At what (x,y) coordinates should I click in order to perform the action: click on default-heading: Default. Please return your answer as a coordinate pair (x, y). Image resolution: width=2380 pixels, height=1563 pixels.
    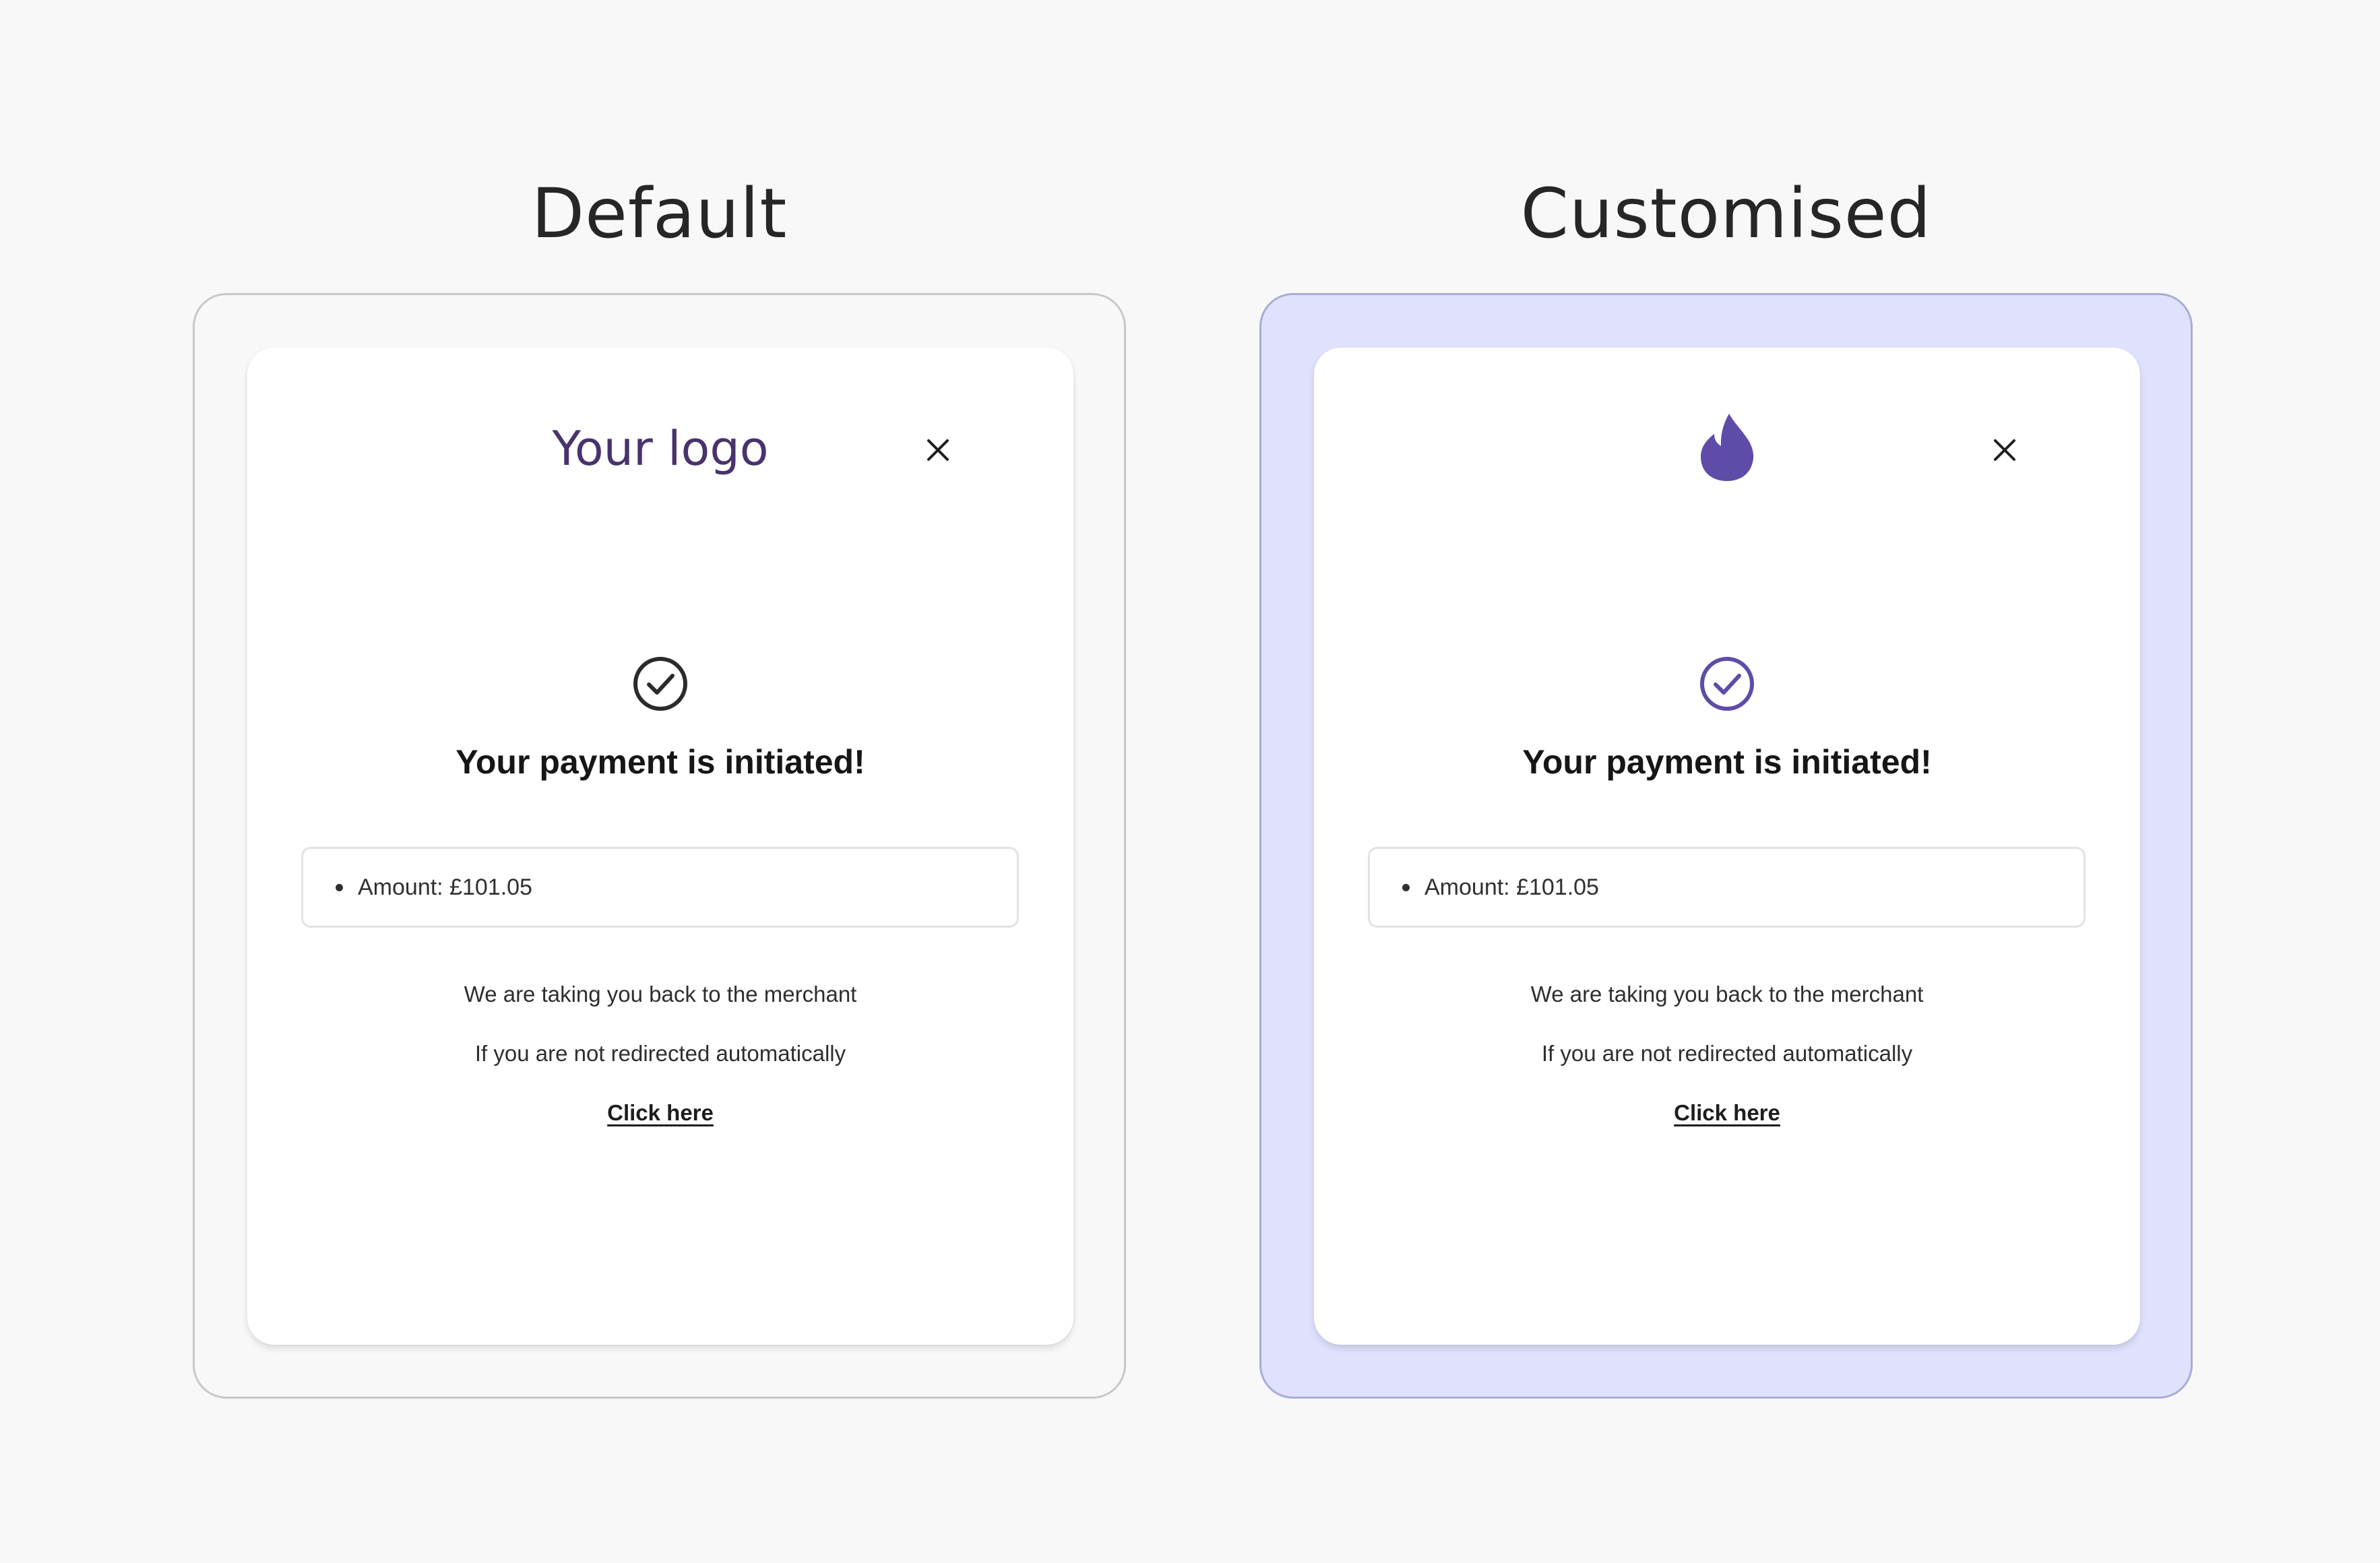
    Looking at the image, I should click on (660, 214).